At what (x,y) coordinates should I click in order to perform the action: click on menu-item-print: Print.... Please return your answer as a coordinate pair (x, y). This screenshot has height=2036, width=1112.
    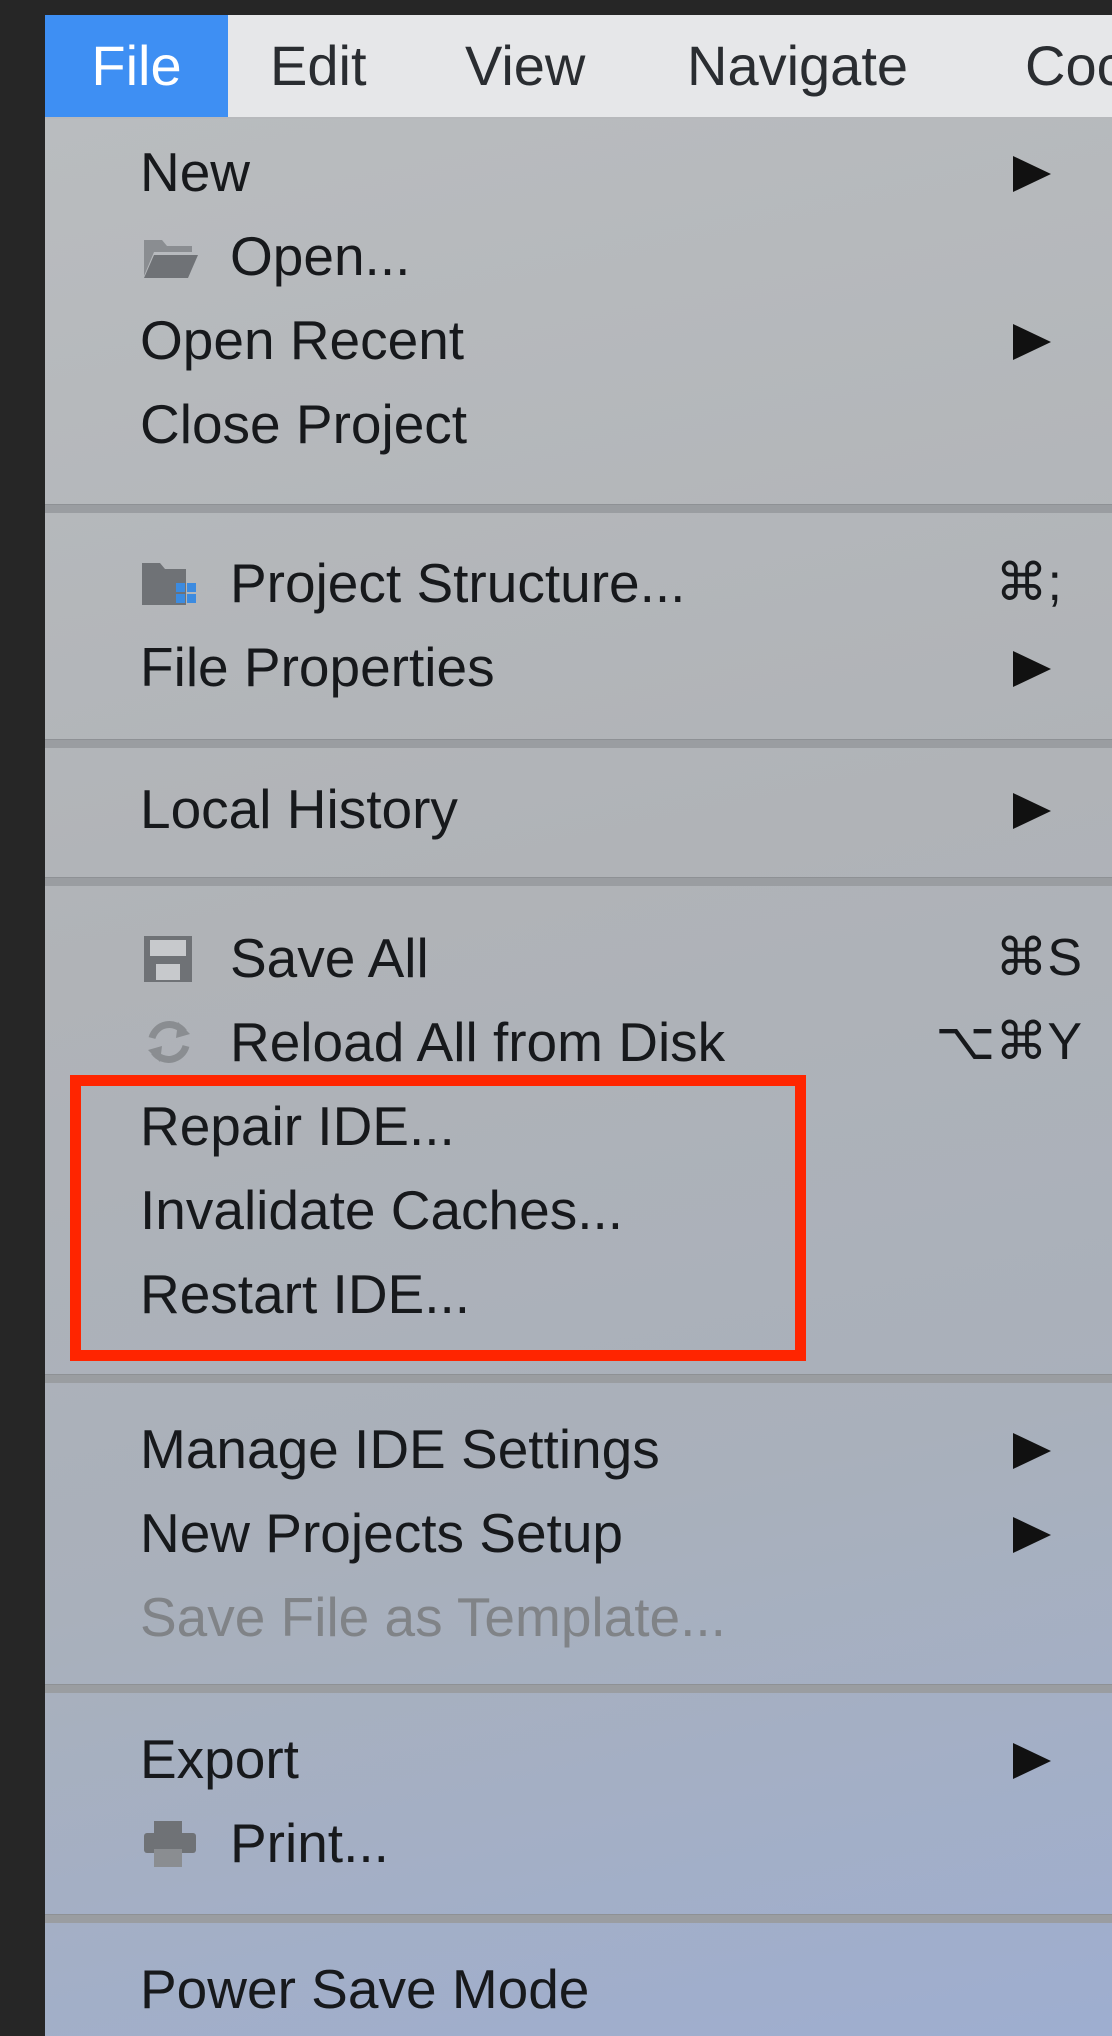
    Looking at the image, I should click on (578, 1843).